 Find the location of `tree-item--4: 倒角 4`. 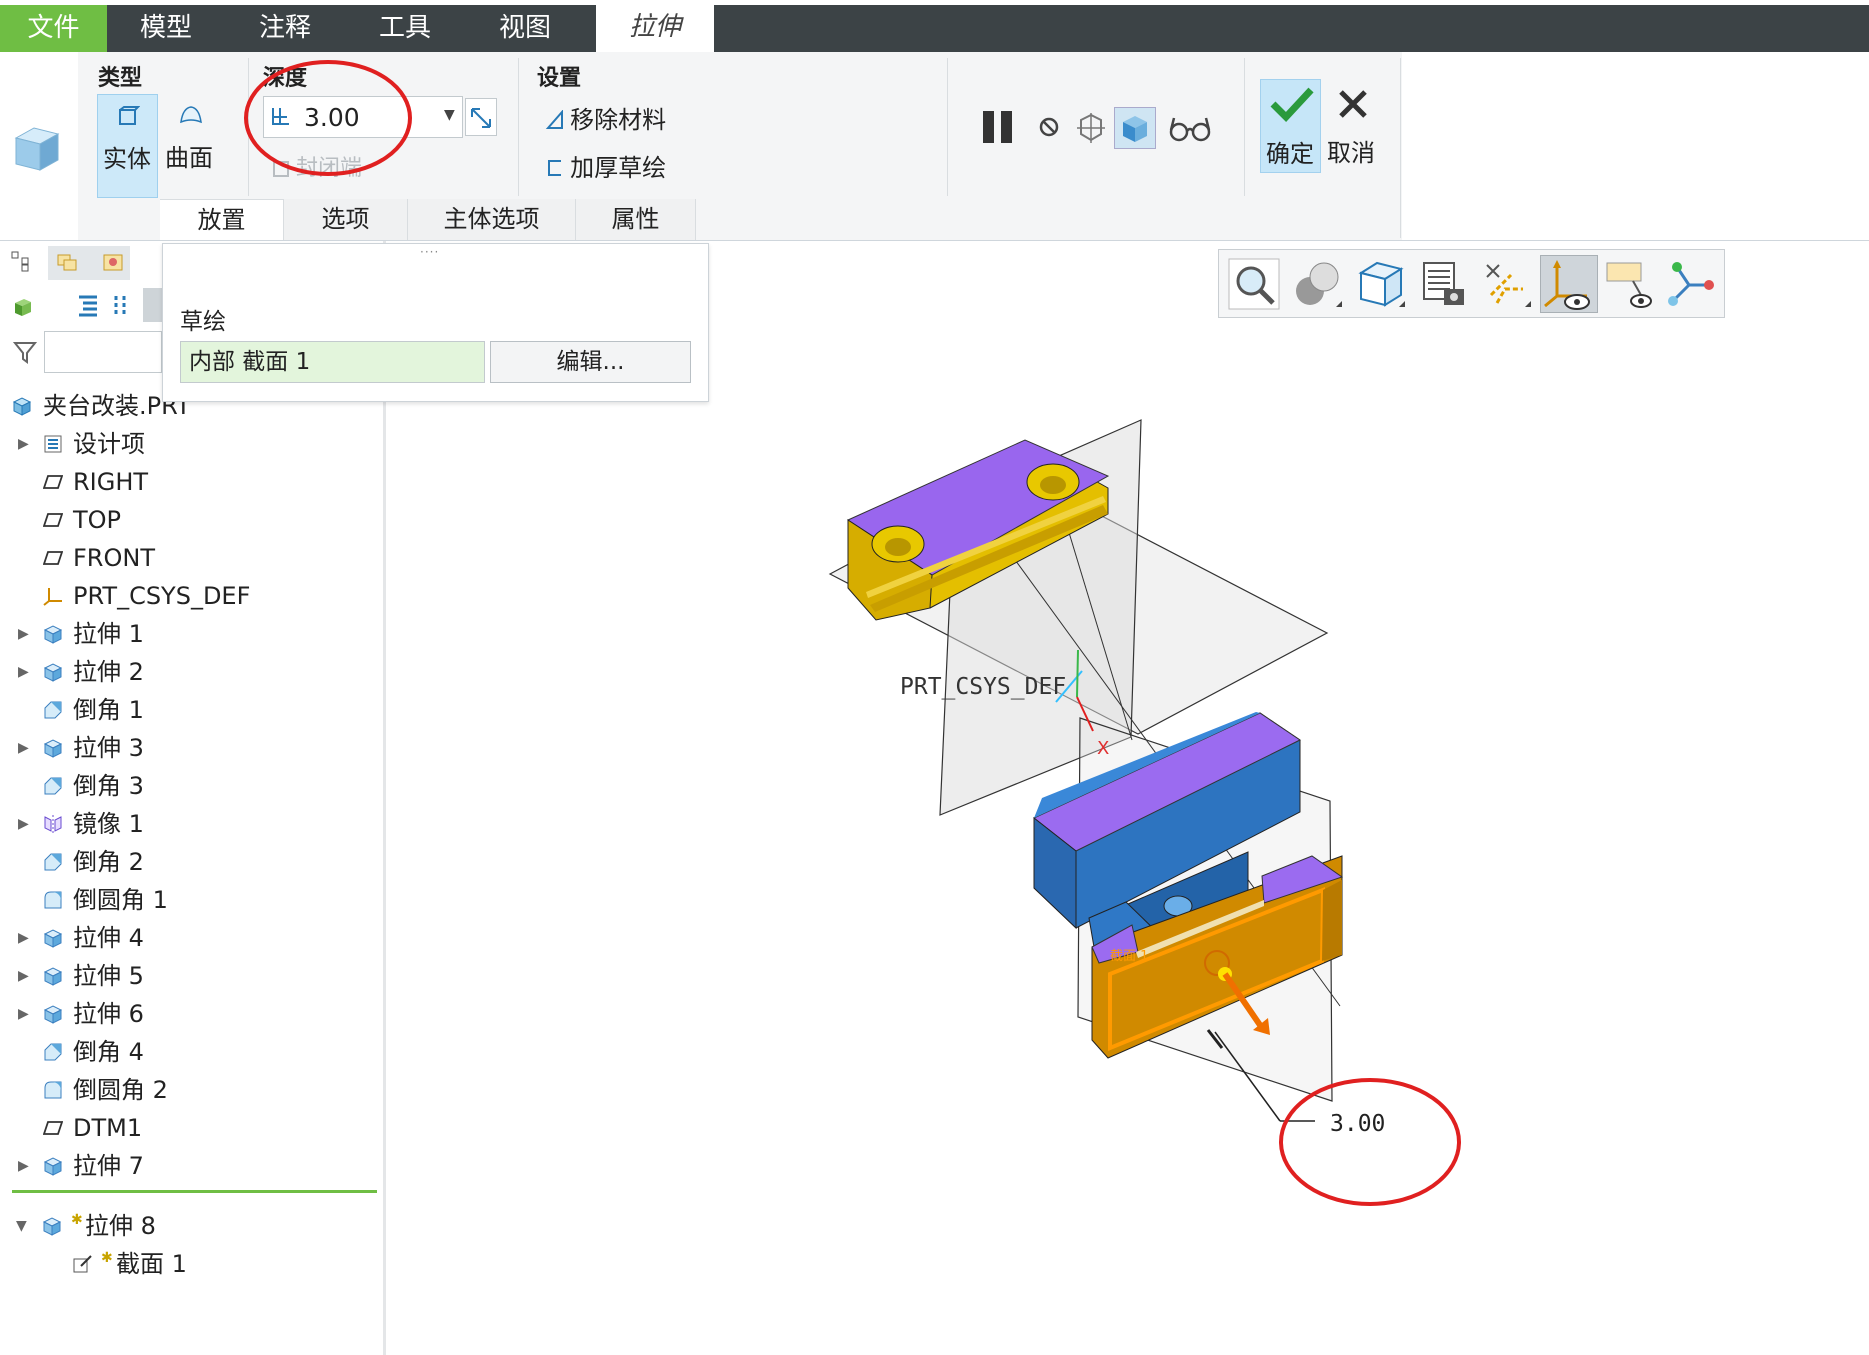

tree-item--4: 倒角 4 is located at coordinates (190, 1052).